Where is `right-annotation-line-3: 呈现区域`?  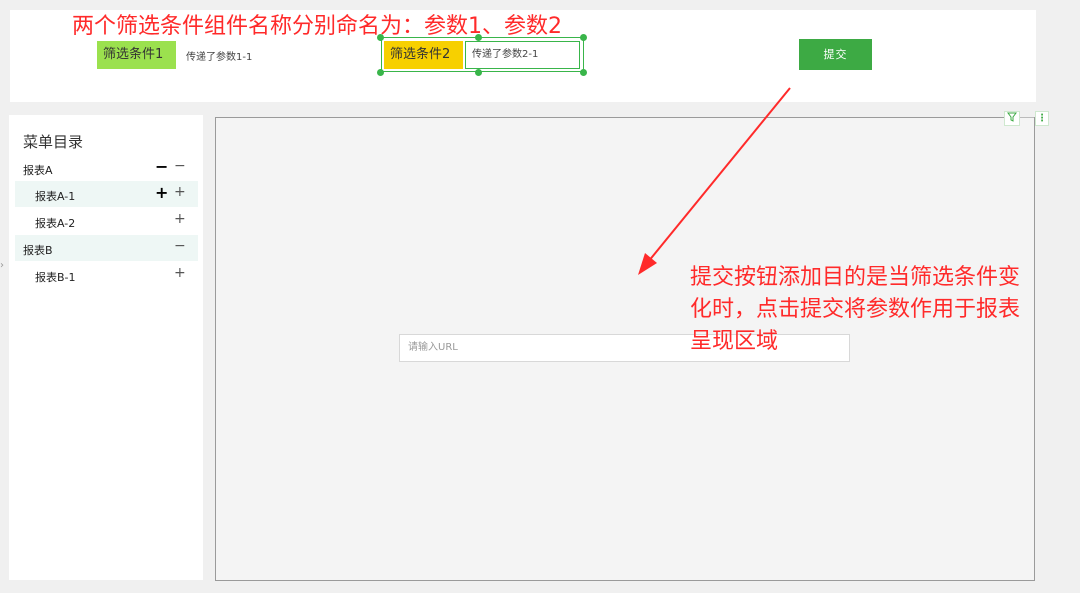 right-annotation-line-3: 呈现区域 is located at coordinates (734, 341).